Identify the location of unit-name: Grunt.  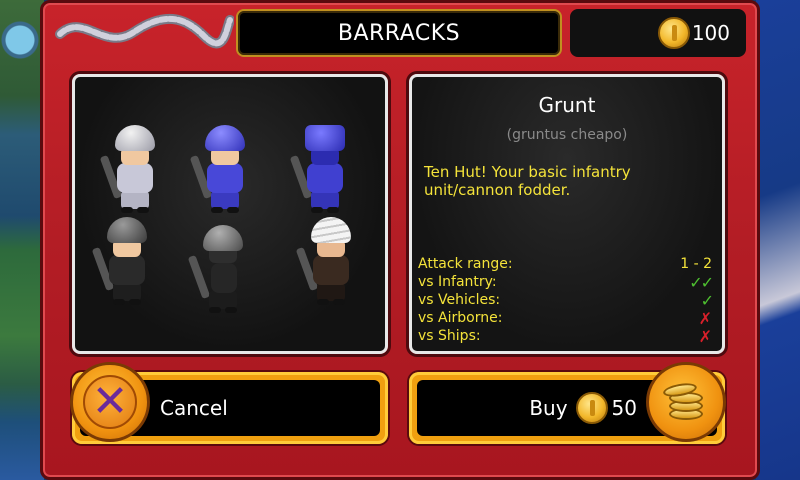
(567, 105).